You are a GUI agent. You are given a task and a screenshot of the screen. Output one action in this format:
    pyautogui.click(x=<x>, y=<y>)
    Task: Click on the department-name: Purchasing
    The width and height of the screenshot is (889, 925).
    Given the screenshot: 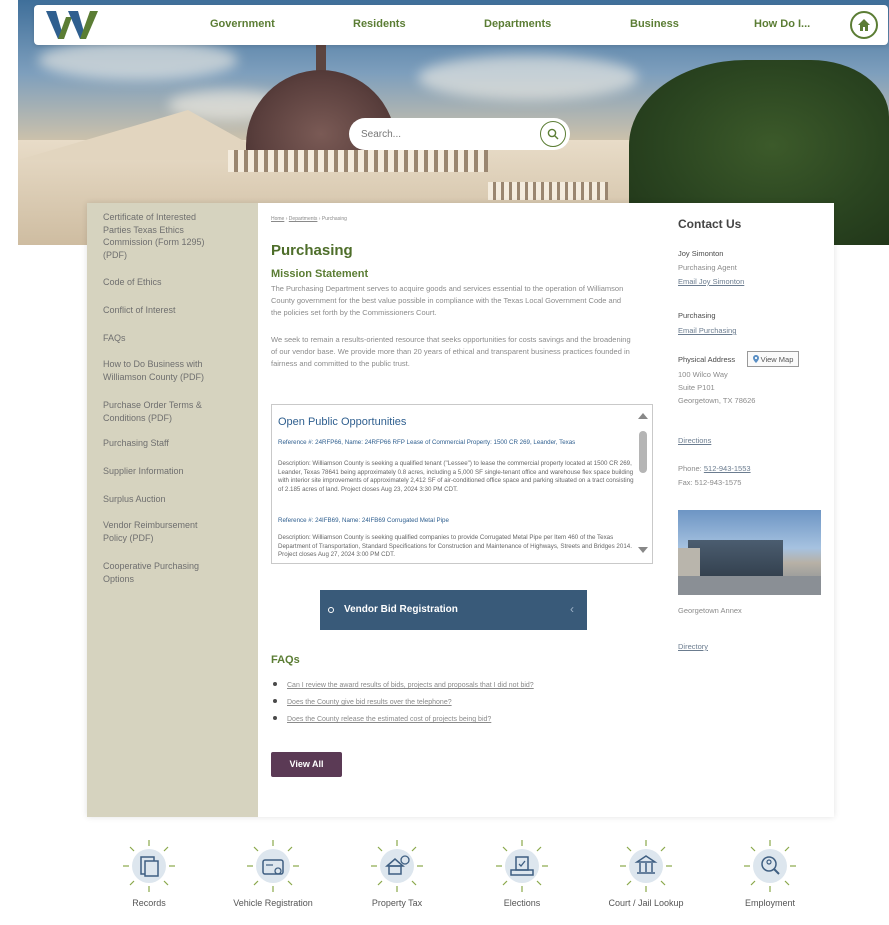 What is the action you would take?
    pyautogui.click(x=697, y=315)
    